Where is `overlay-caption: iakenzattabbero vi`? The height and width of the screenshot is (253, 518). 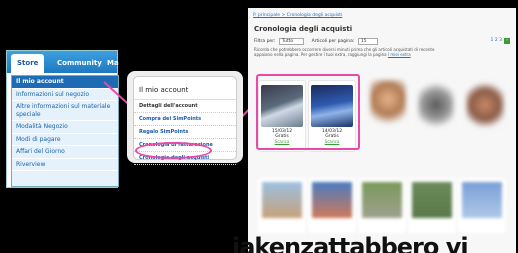
overlay-caption: iakenzattabbero vi is located at coordinates (350, 243).